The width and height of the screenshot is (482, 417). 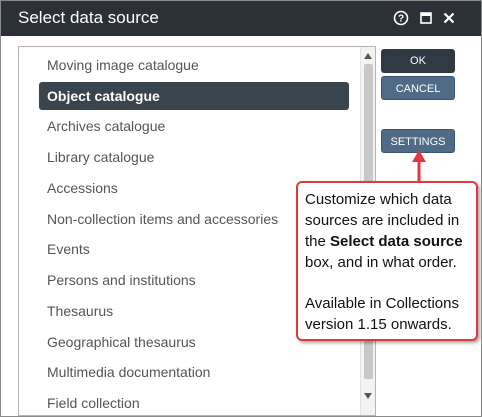 I want to click on list-item-field-collection: Field collection, so click(x=194, y=402).